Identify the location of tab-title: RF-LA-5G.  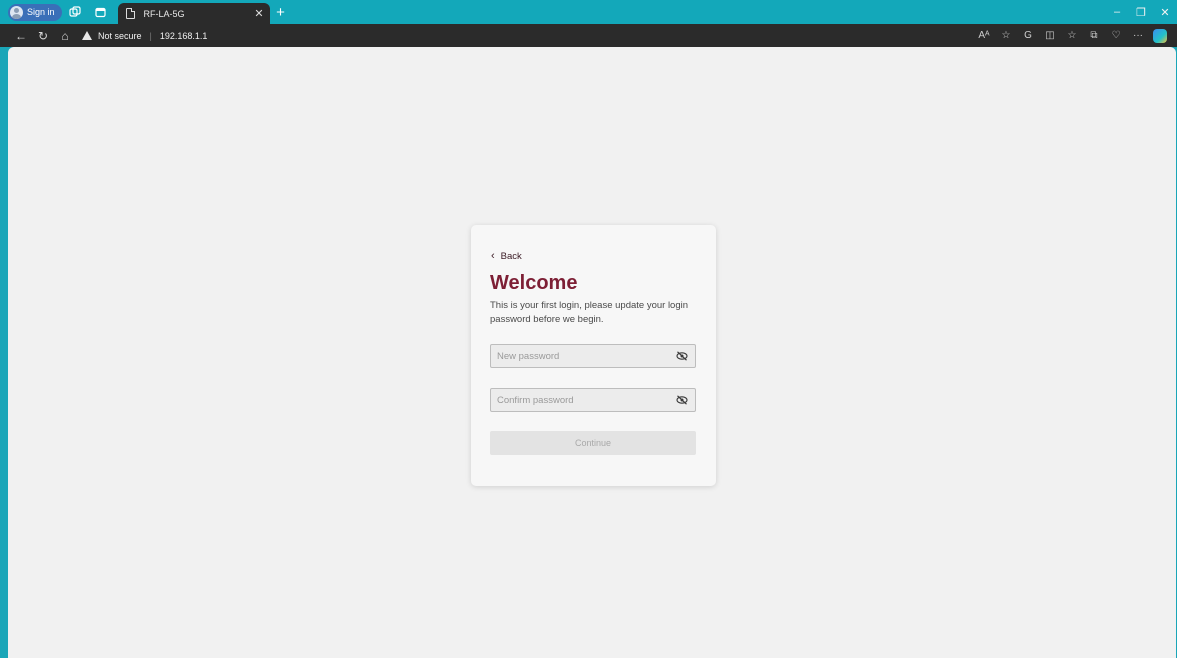
(164, 13).